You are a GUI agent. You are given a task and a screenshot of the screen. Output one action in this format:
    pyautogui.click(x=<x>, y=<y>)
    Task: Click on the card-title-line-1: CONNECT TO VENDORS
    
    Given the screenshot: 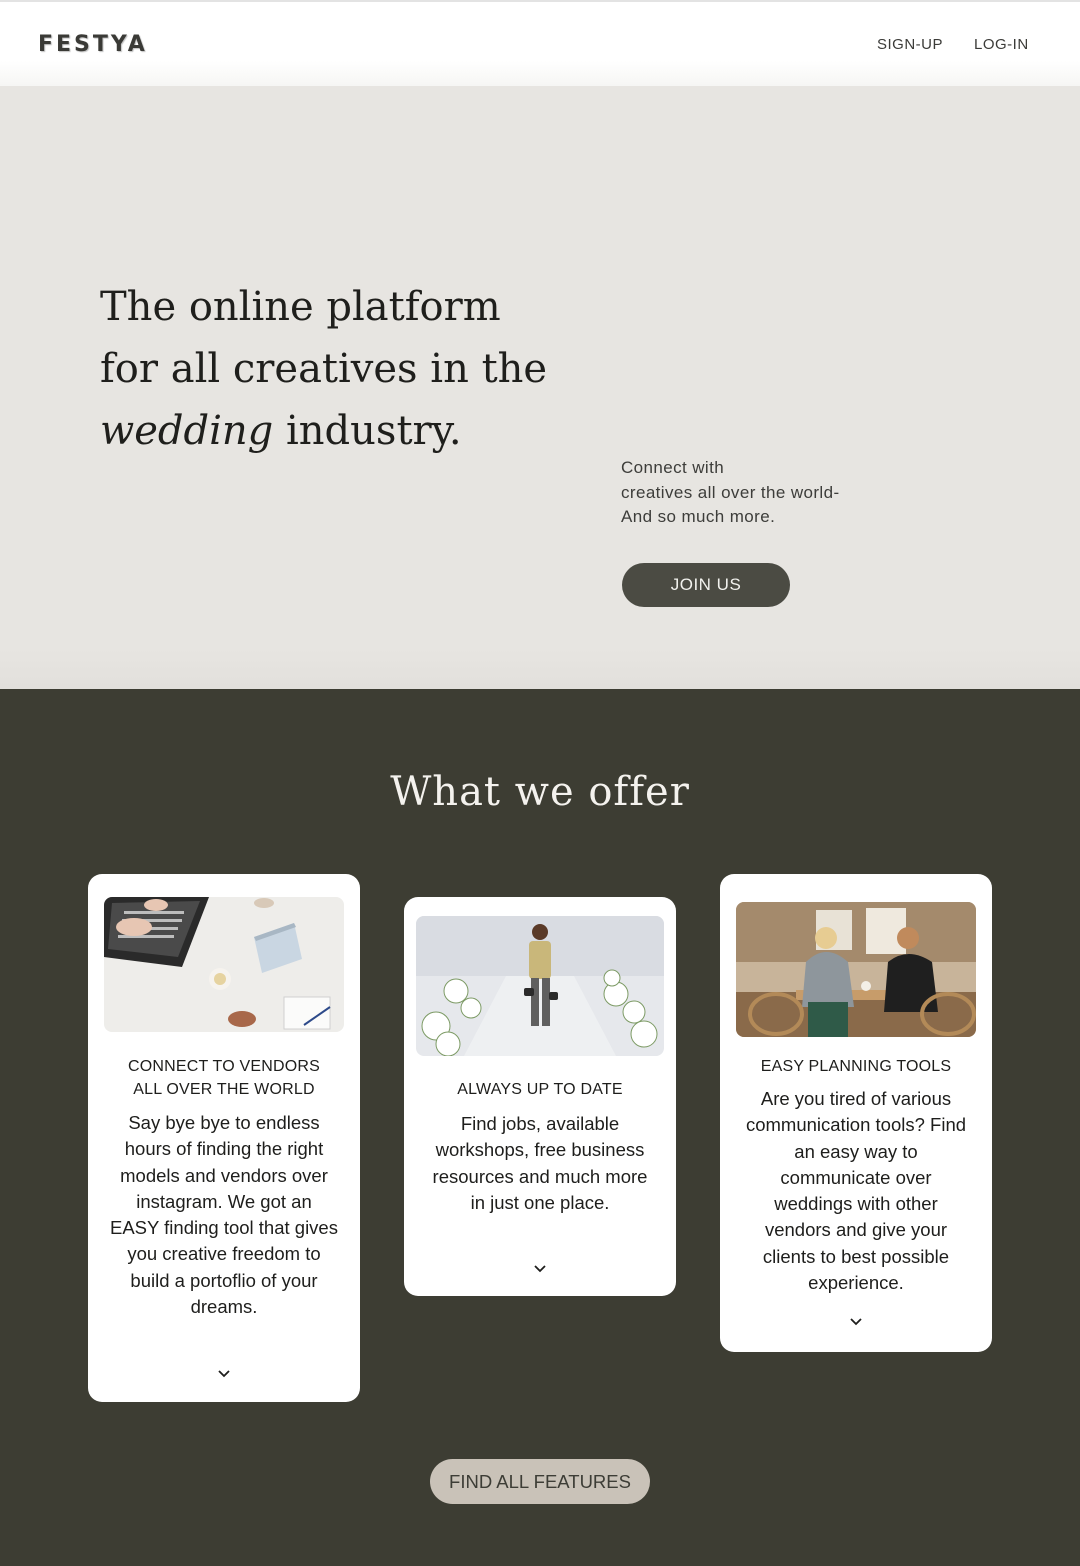 What is the action you would take?
    pyautogui.click(x=224, y=1066)
    